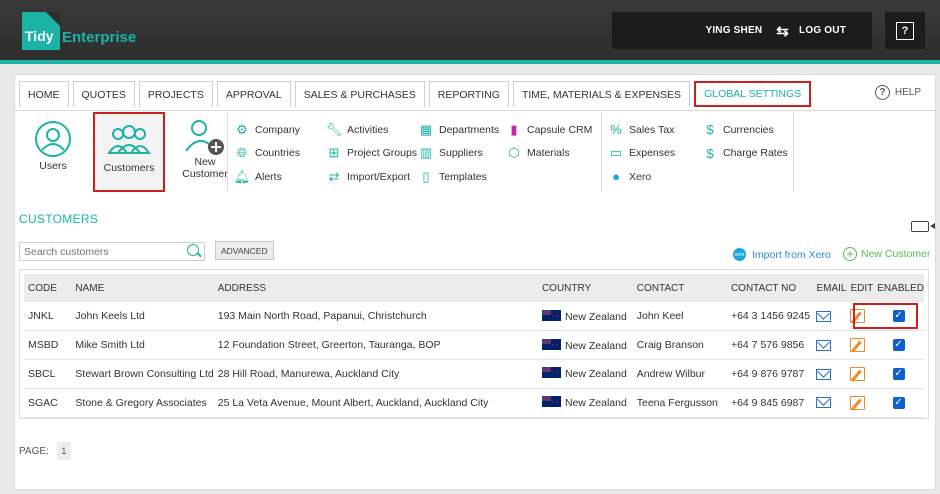 This screenshot has width=940, height=494. What do you see at coordinates (277, 129) in the screenshot?
I see `ribbon-company-label: Company` at bounding box center [277, 129].